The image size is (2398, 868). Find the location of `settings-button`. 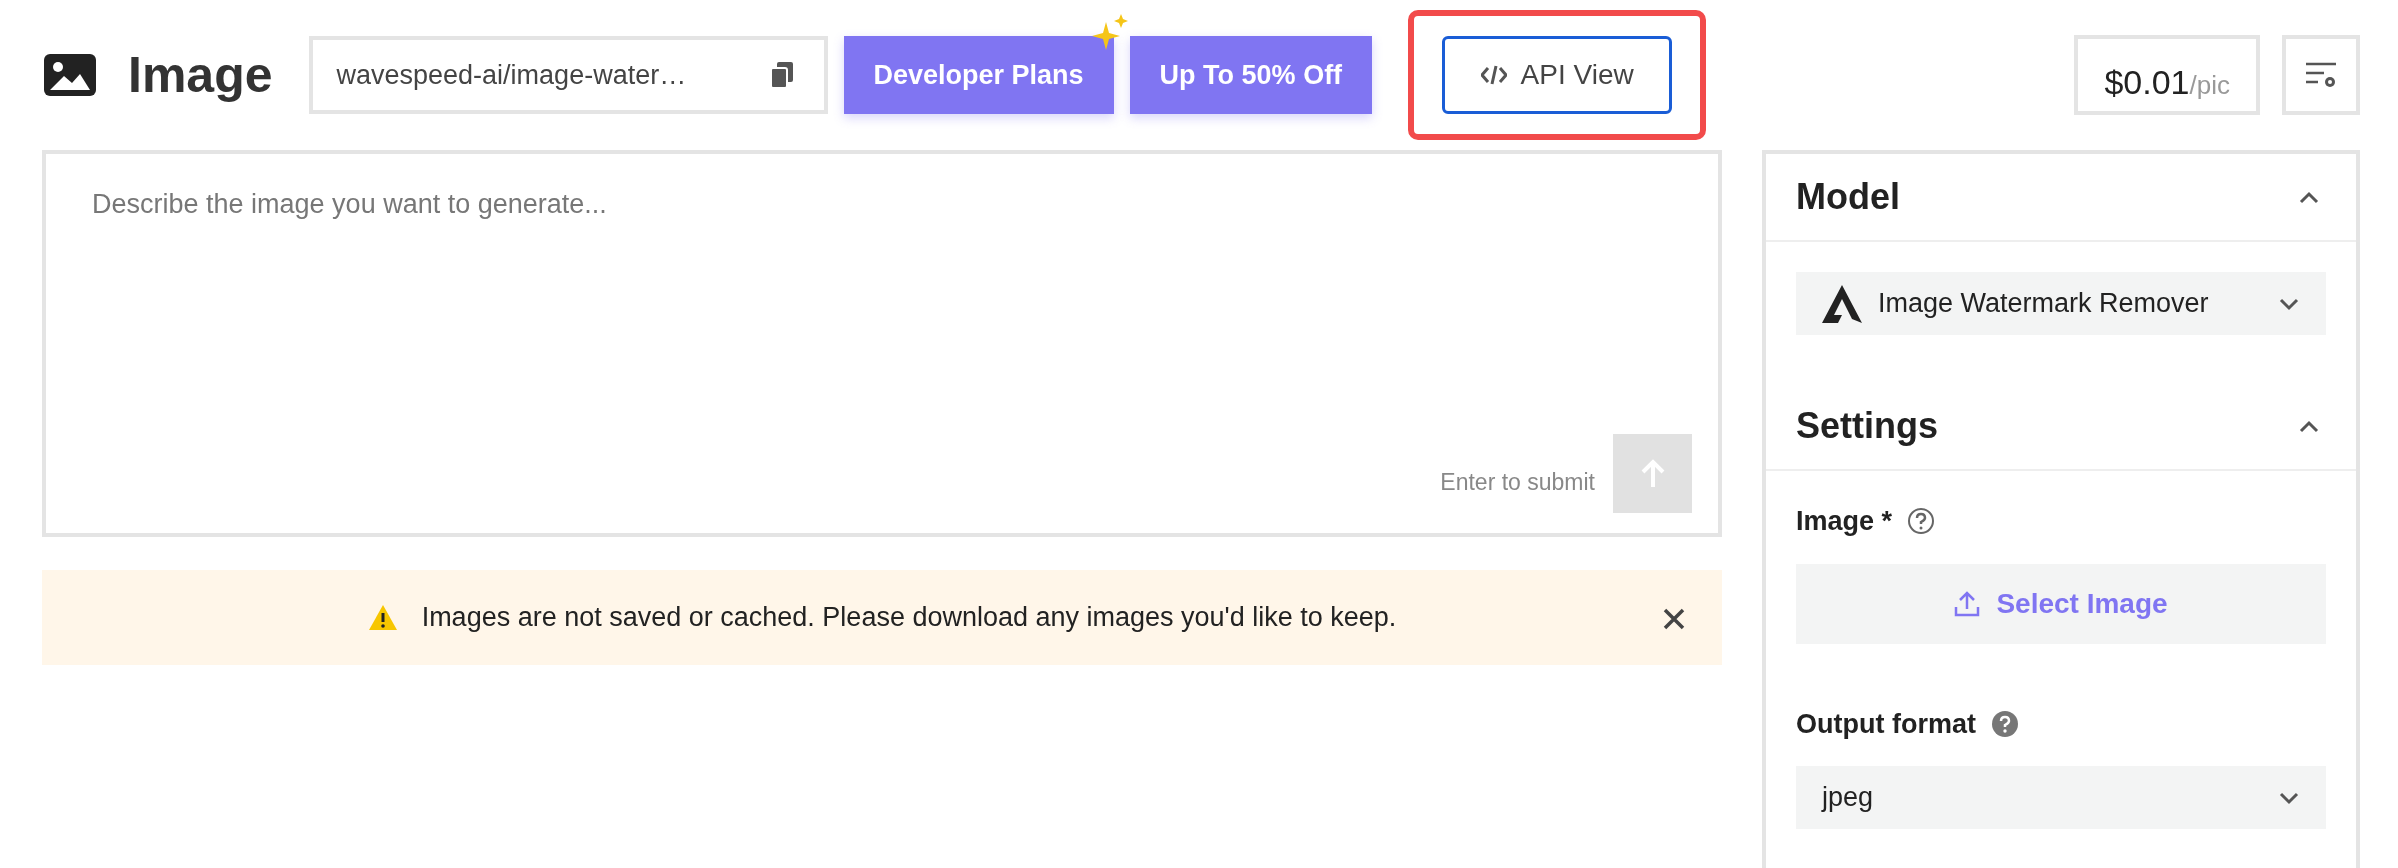

settings-button is located at coordinates (2321, 75).